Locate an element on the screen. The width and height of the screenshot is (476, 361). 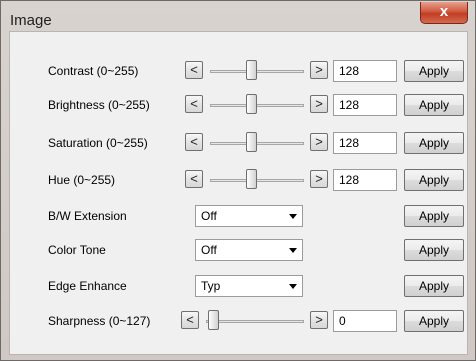
bw-extension-label: B/W Extension is located at coordinates (87, 216).